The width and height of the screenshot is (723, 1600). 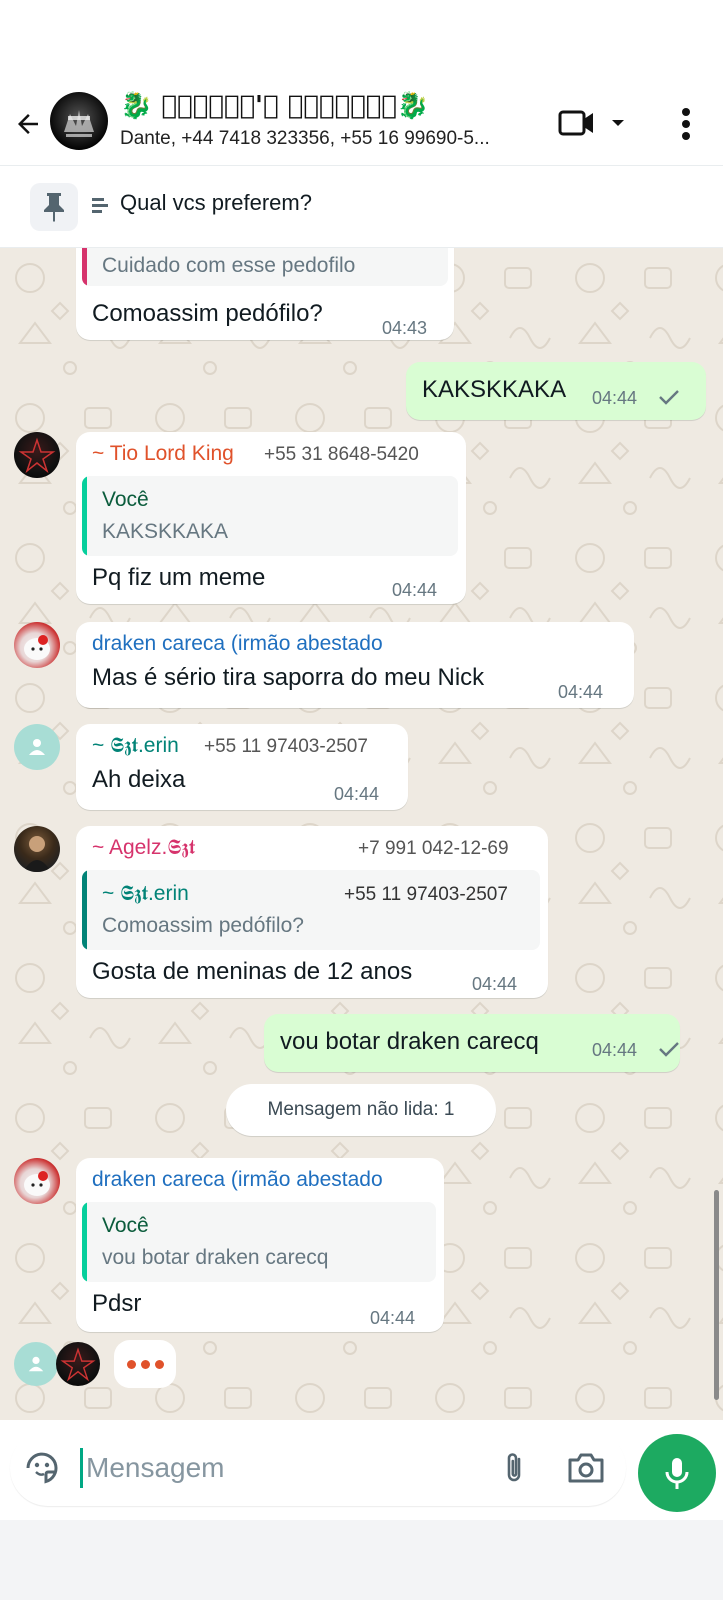 I want to click on camera-button, so click(x=586, y=1468).